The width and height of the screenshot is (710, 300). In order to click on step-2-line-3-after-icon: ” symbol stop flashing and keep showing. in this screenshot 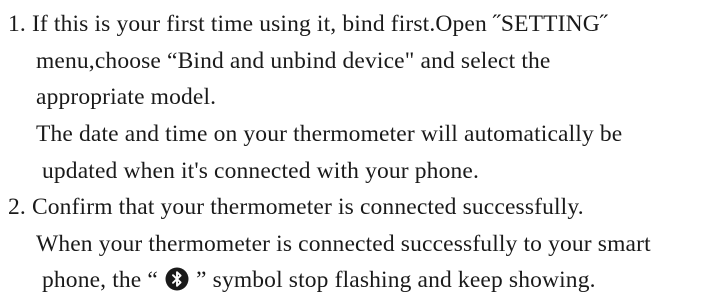, I will do `click(393, 280)`.